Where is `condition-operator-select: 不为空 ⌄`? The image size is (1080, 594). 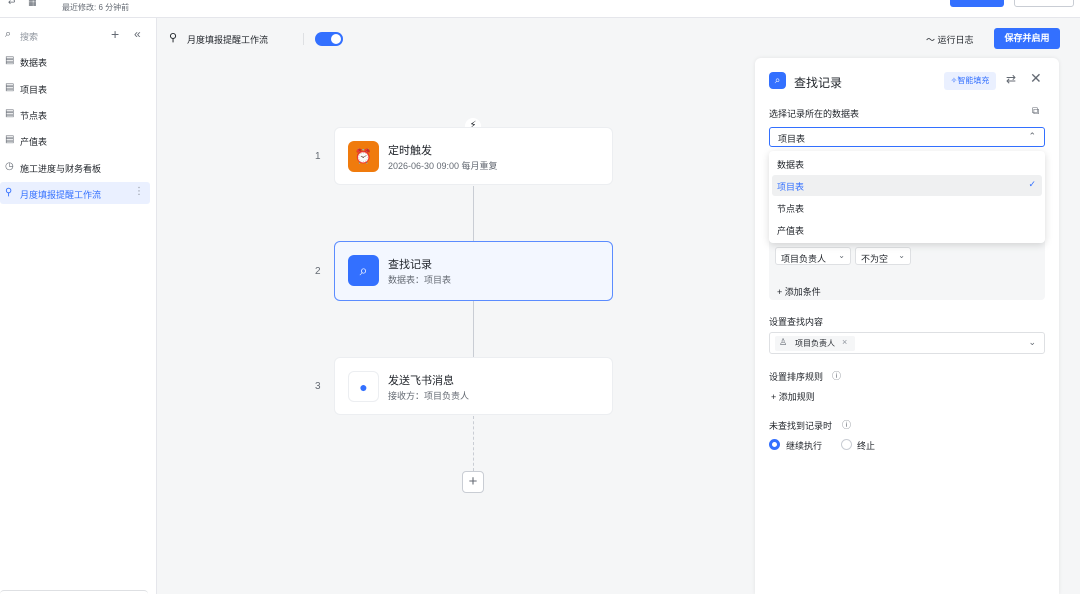
condition-operator-select: 不为空 ⌄ is located at coordinates (883, 256).